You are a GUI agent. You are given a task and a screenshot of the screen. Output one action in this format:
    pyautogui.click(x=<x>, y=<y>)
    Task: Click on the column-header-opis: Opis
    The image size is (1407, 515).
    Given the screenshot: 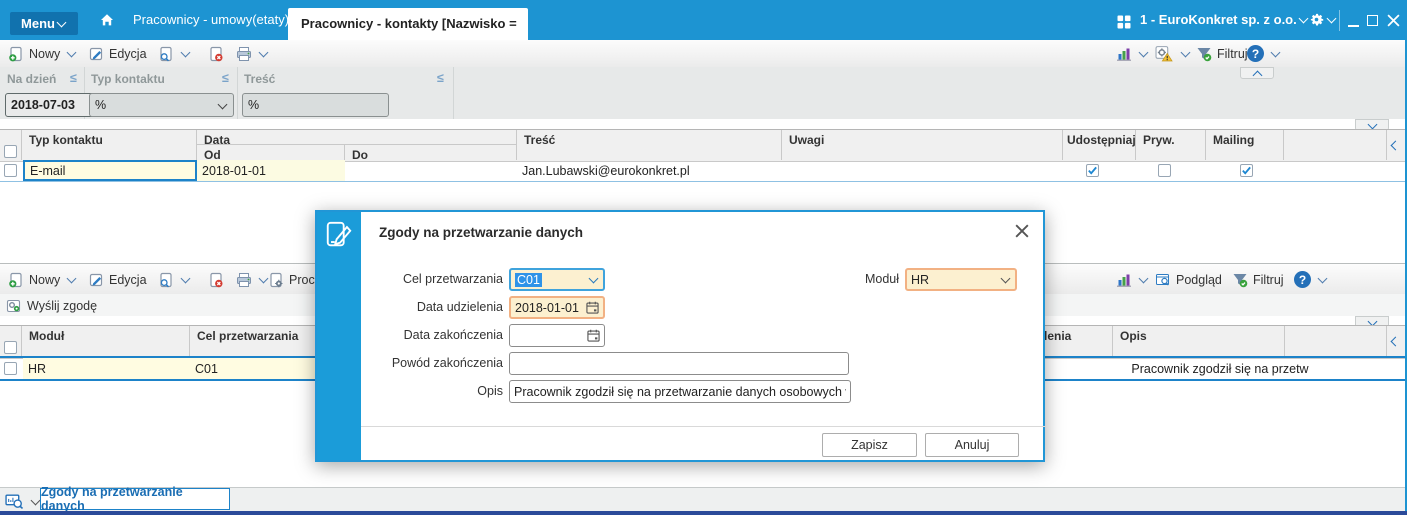 What is the action you would take?
    pyautogui.click(x=1199, y=341)
    